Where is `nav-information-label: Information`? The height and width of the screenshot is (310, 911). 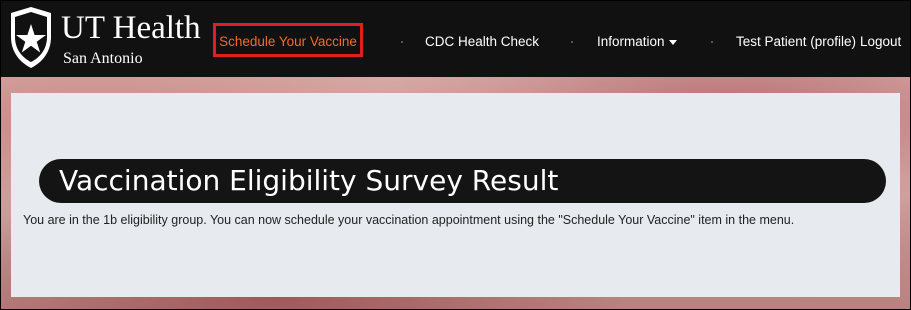
nav-information-label: Information is located at coordinates (631, 41).